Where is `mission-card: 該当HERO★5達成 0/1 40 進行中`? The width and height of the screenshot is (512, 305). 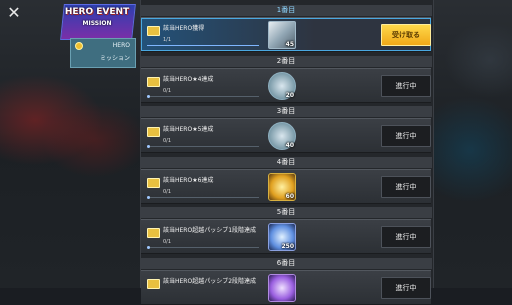
mission-card: 該当HERO★5達成 0/1 40 進行中 is located at coordinates (286, 135).